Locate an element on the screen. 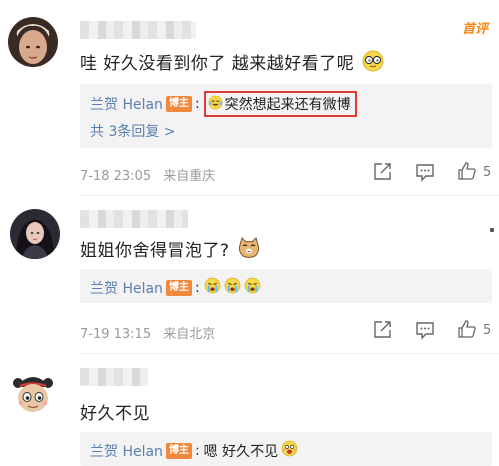  comment-location: 来自重庆 is located at coordinates (189, 176).